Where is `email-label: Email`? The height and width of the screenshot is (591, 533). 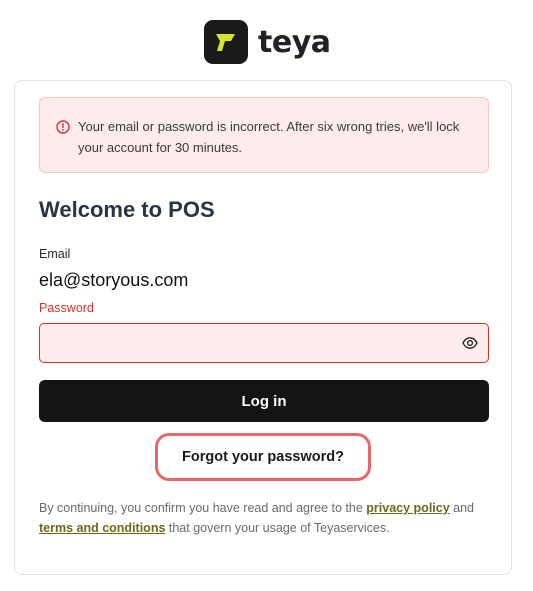 email-label: Email is located at coordinates (55, 254).